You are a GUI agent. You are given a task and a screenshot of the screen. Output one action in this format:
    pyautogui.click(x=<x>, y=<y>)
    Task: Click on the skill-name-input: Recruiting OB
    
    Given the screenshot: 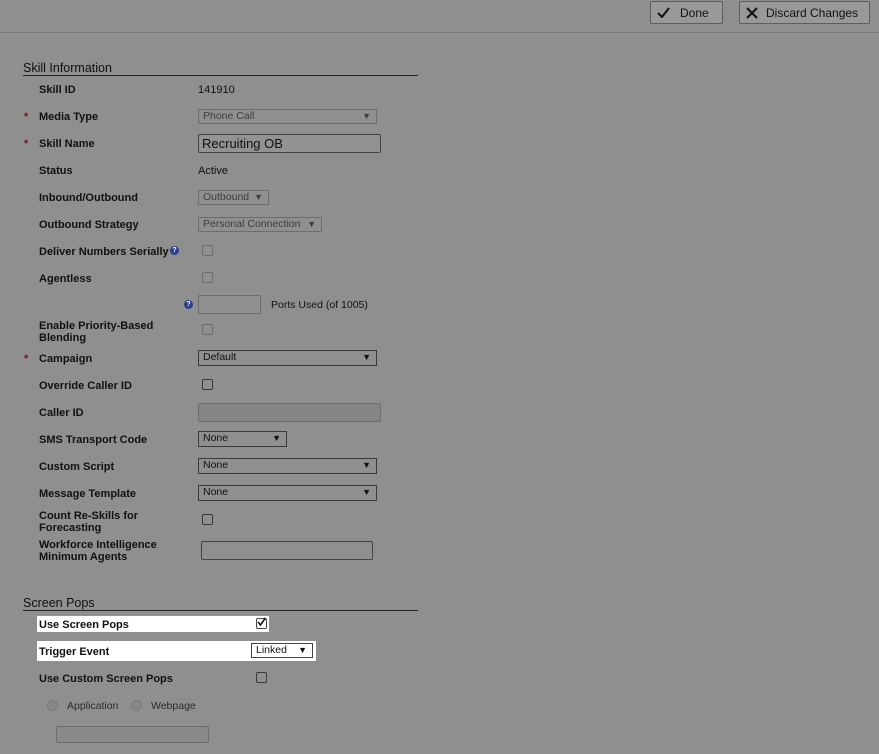 What is the action you would take?
    pyautogui.click(x=289, y=143)
    